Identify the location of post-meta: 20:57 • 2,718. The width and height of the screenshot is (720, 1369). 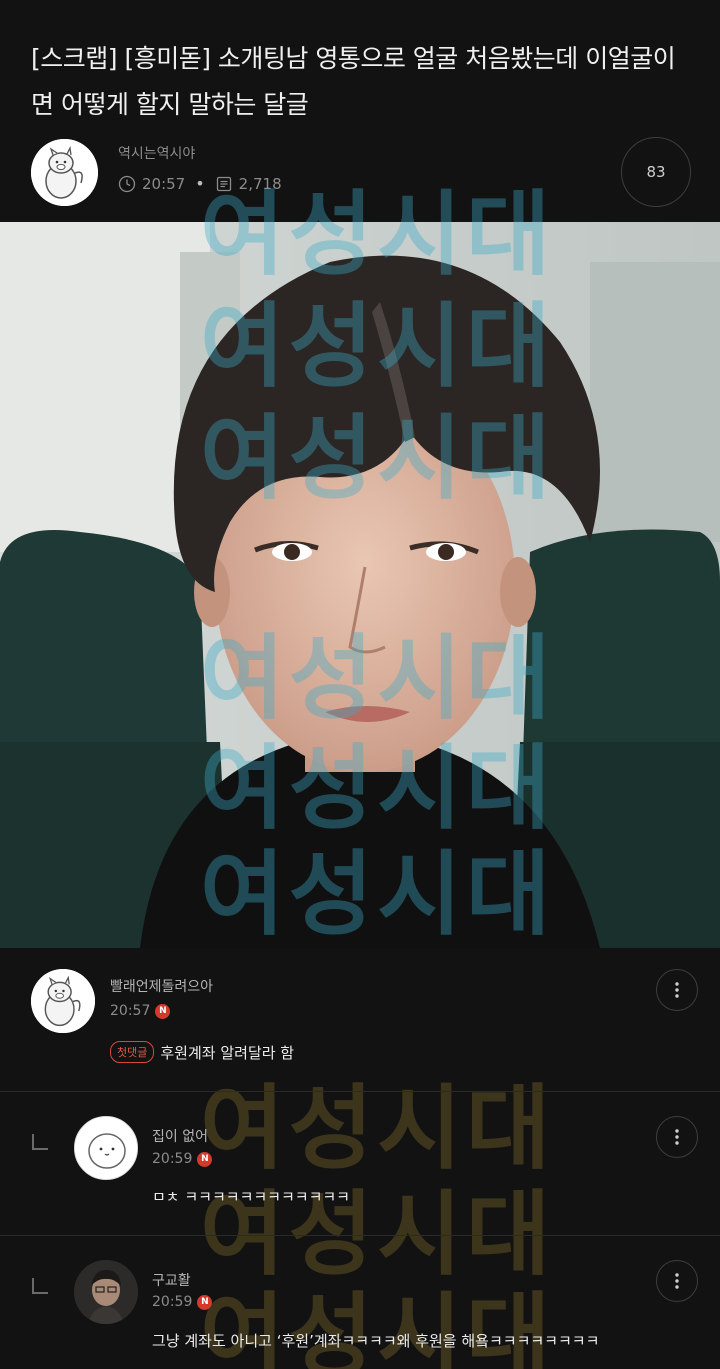
(200, 183).